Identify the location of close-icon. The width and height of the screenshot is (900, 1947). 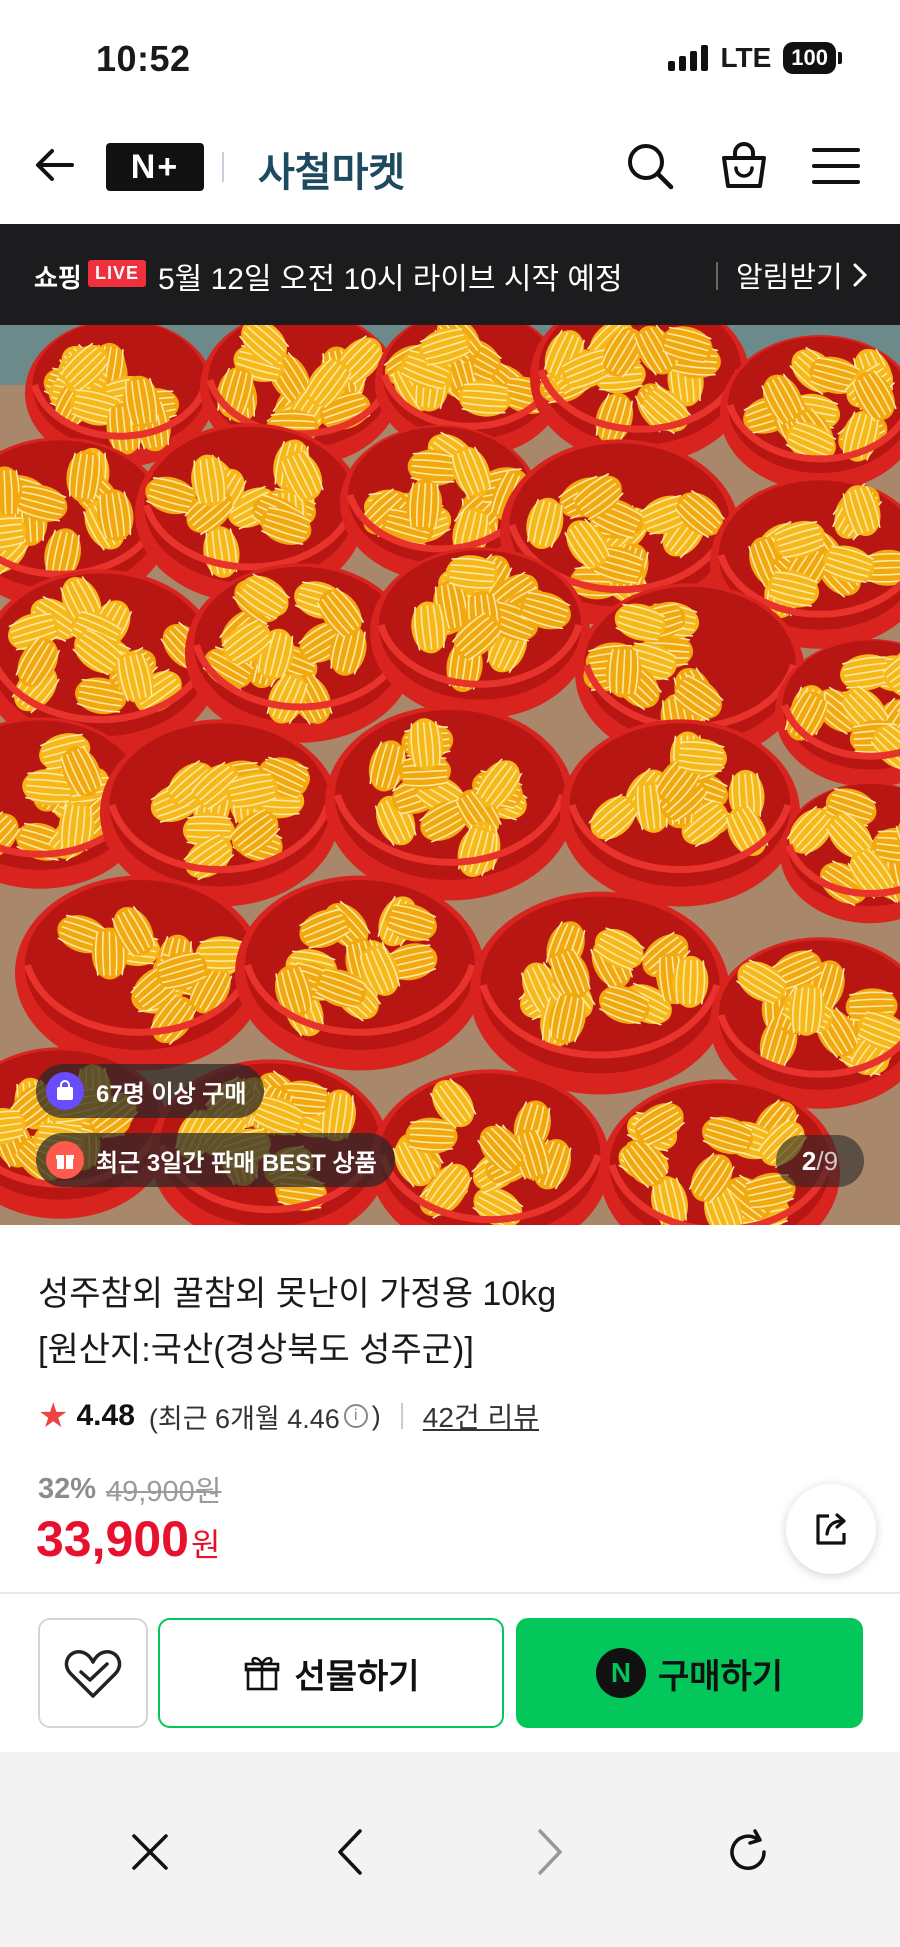
(150, 1852).